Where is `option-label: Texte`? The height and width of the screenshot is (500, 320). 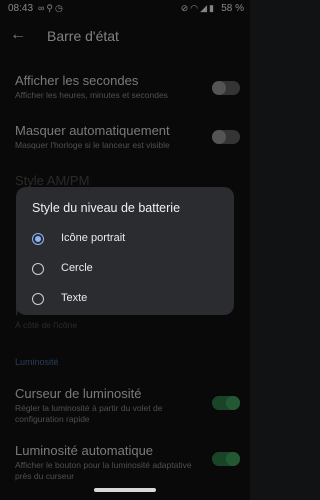 option-label: Texte is located at coordinates (74, 298).